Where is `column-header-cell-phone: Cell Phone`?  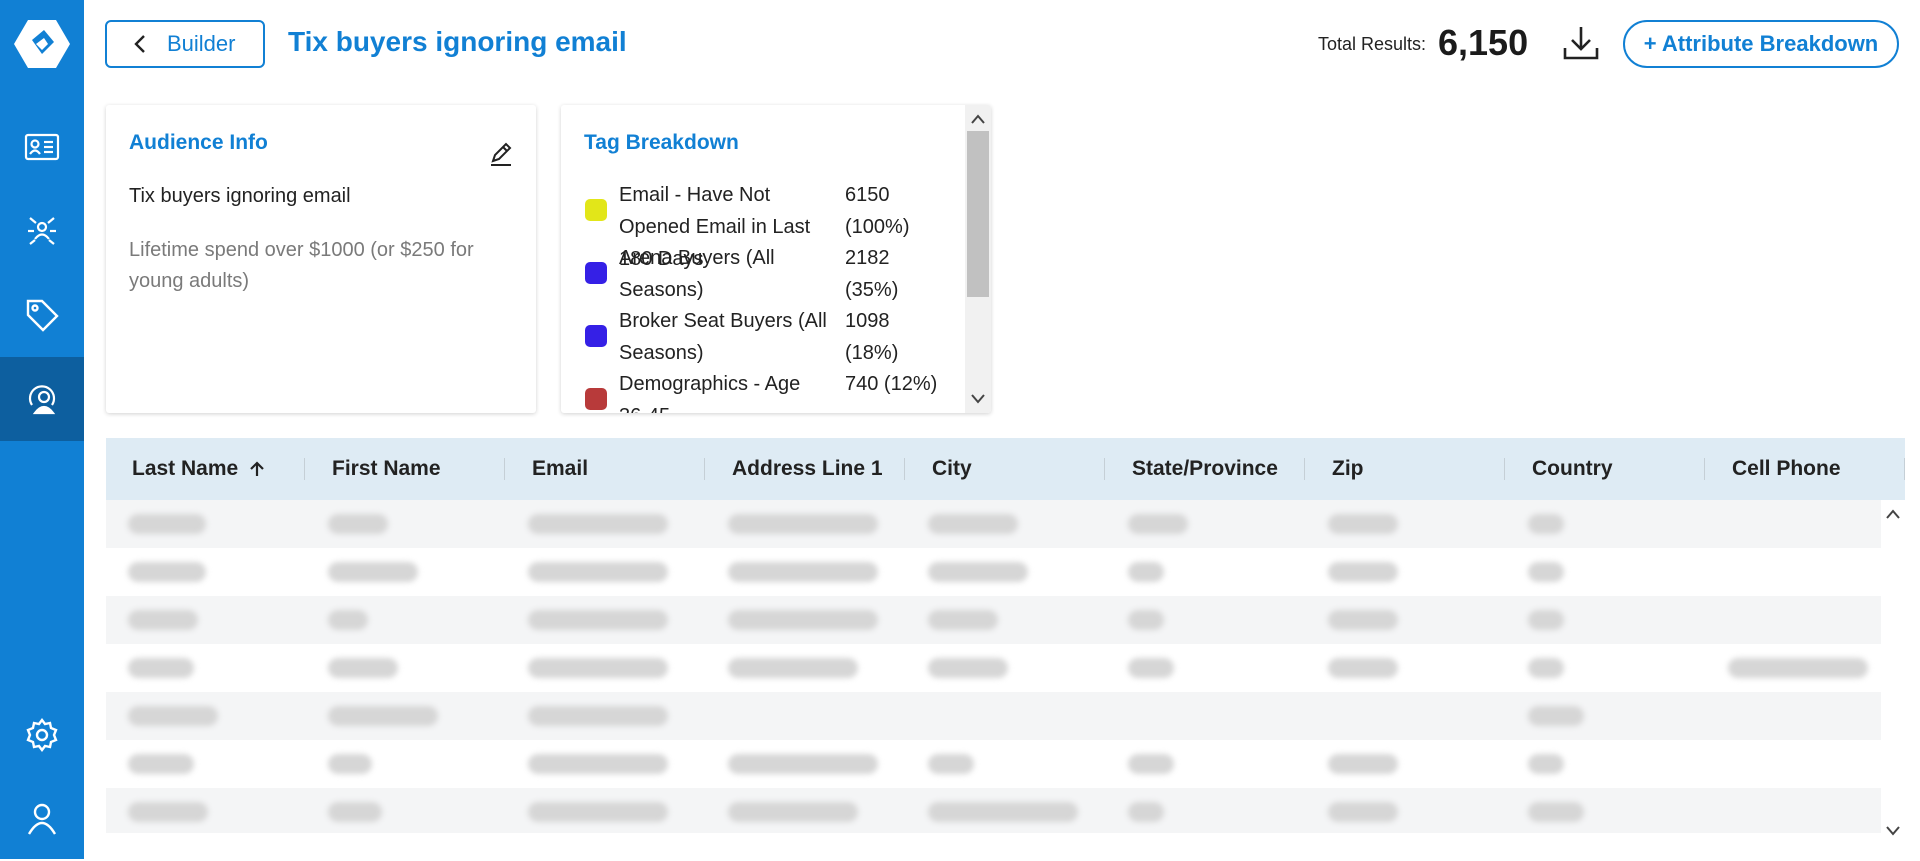
column-header-cell-phone: Cell Phone is located at coordinates (1786, 469).